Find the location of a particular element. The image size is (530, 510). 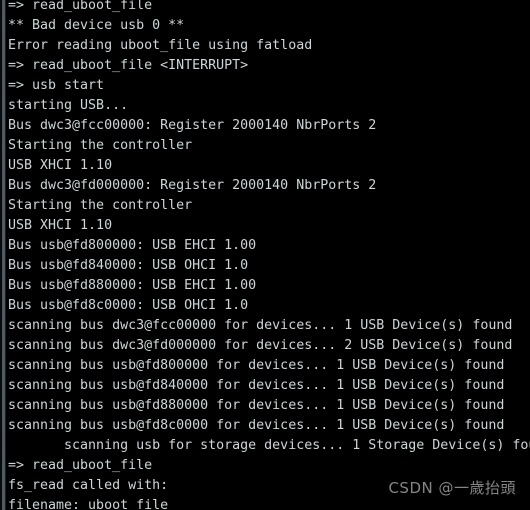

console-line: Bus usb@fd840000: USB OHCI 1.0 is located at coordinates (128, 265).